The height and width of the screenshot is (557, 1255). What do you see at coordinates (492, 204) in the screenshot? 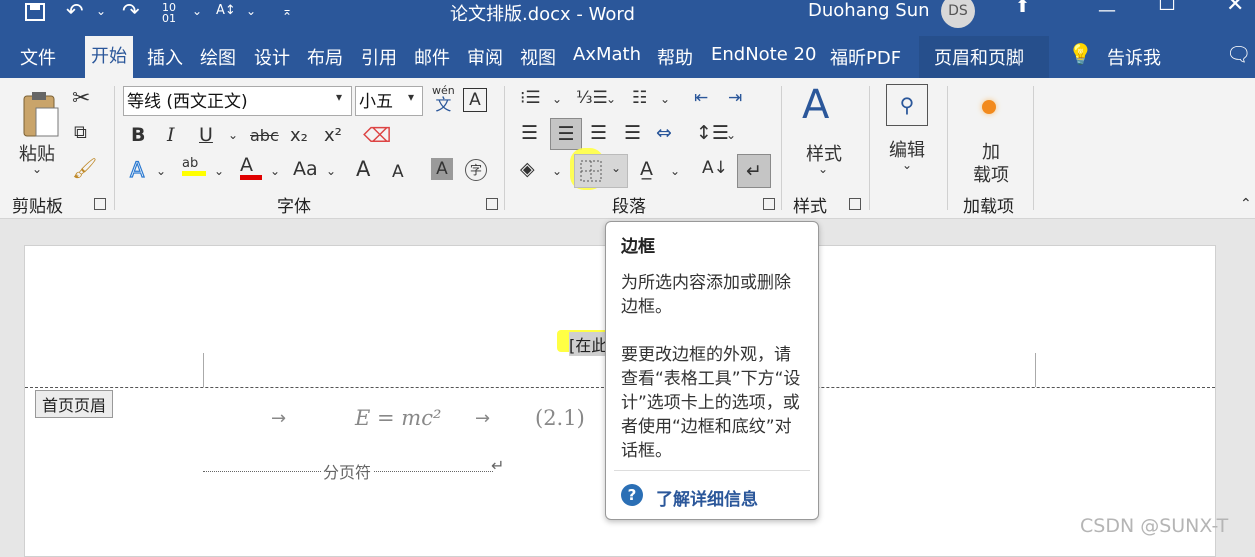
I see `font-launcher-icon` at bounding box center [492, 204].